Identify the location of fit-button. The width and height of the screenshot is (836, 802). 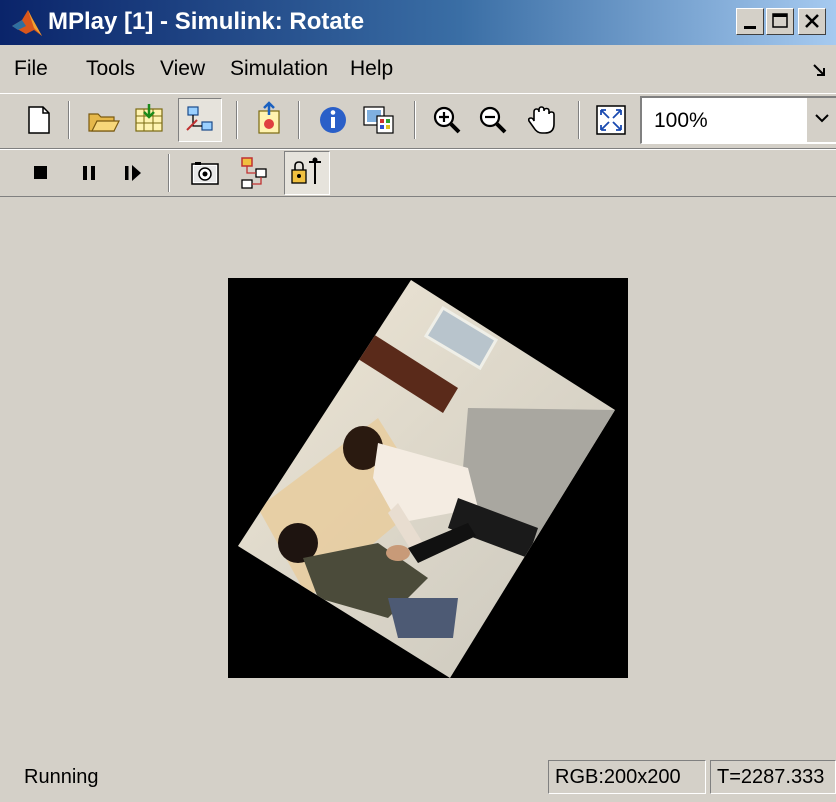
(611, 120).